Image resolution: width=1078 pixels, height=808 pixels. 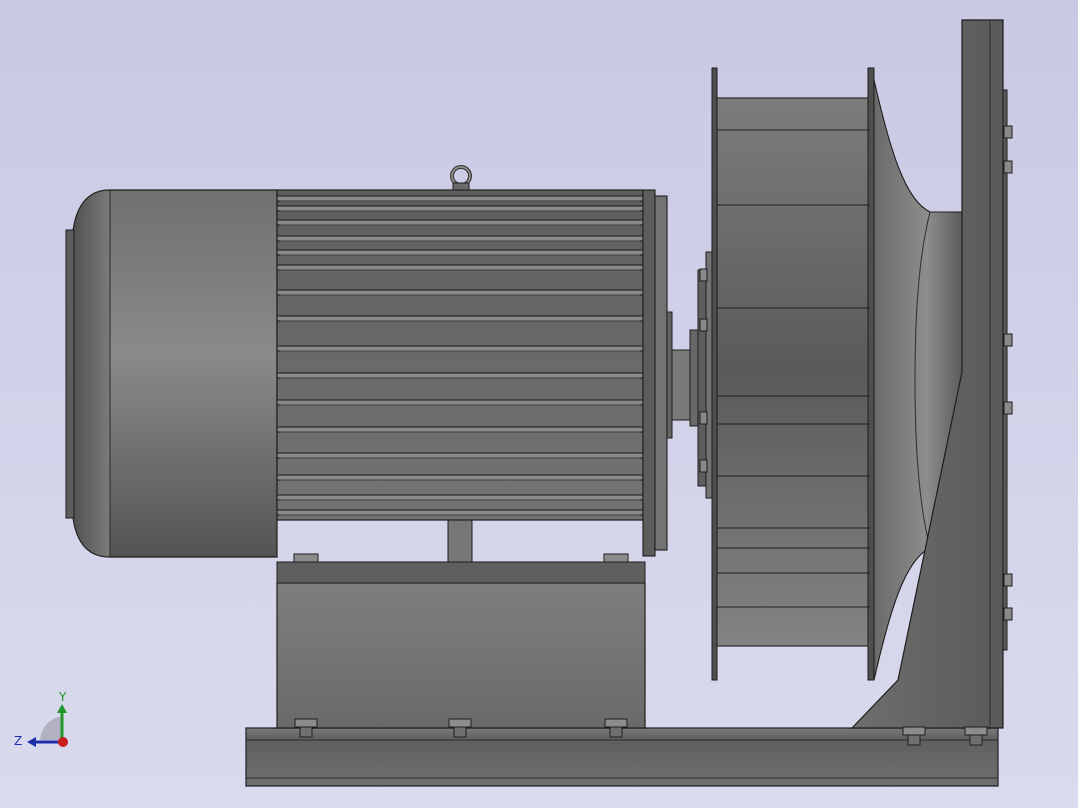 What do you see at coordinates (461, 178) in the screenshot?
I see `lifting-eye` at bounding box center [461, 178].